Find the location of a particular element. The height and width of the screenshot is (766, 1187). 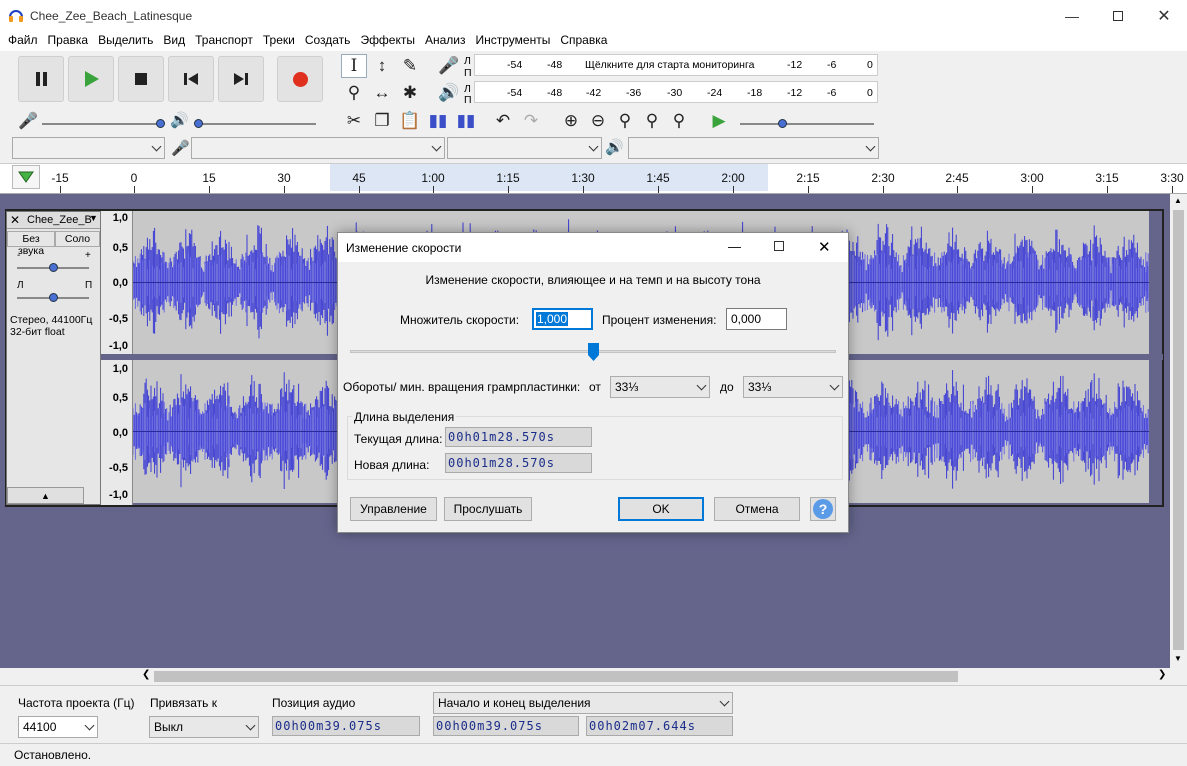

cancel-button: Отмена is located at coordinates (757, 509).